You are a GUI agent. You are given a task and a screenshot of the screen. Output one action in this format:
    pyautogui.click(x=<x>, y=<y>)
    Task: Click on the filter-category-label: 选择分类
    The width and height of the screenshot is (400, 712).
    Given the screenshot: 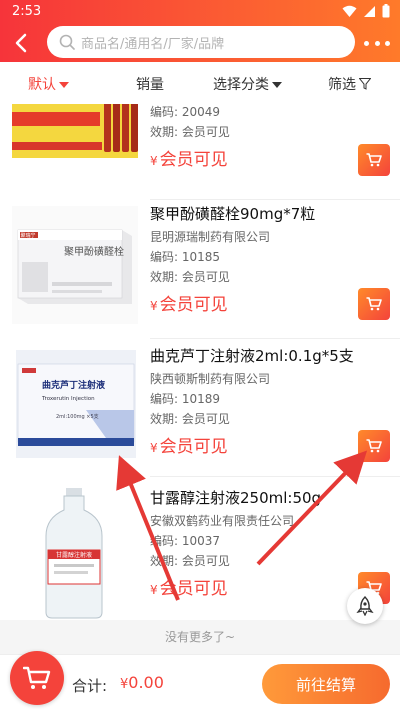 What is the action you would take?
    pyautogui.click(x=241, y=85)
    